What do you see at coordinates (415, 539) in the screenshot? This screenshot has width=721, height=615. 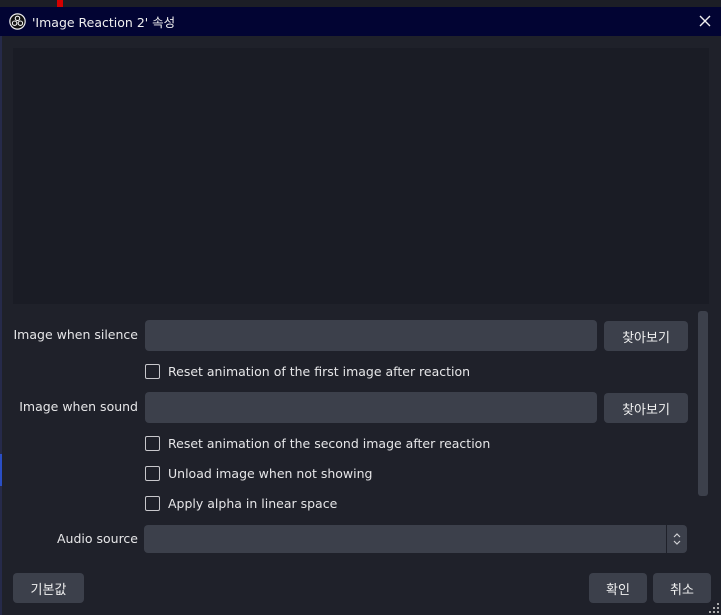 I see `audio-source-select` at bounding box center [415, 539].